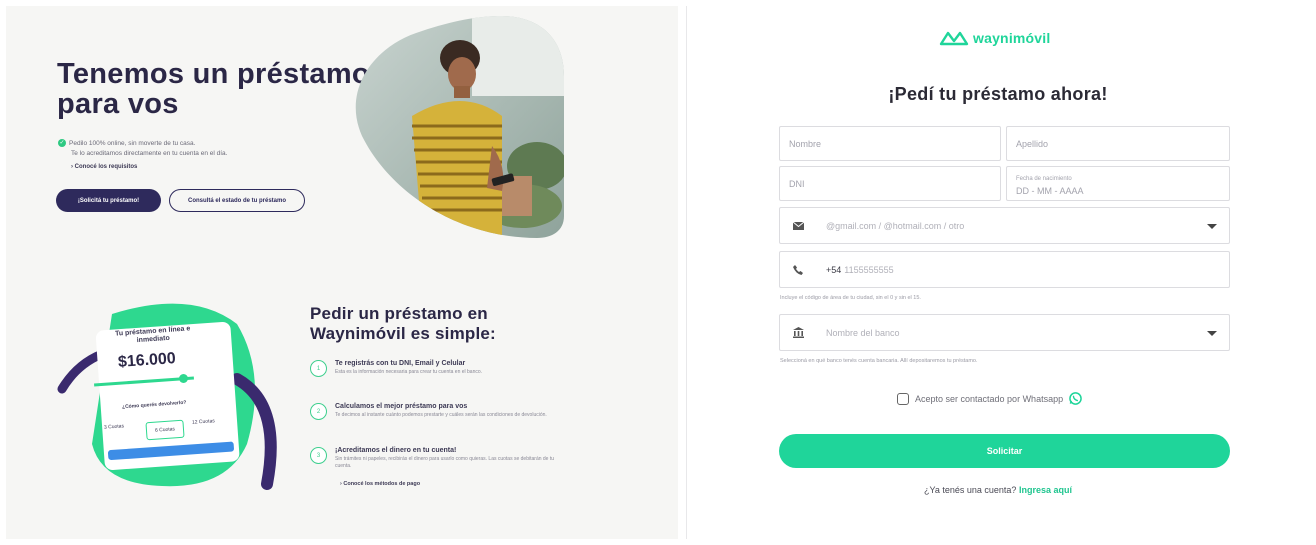  Describe the element at coordinates (1044, 179) in the screenshot. I see `birthdate-label: Fecha de nacimiento` at that location.